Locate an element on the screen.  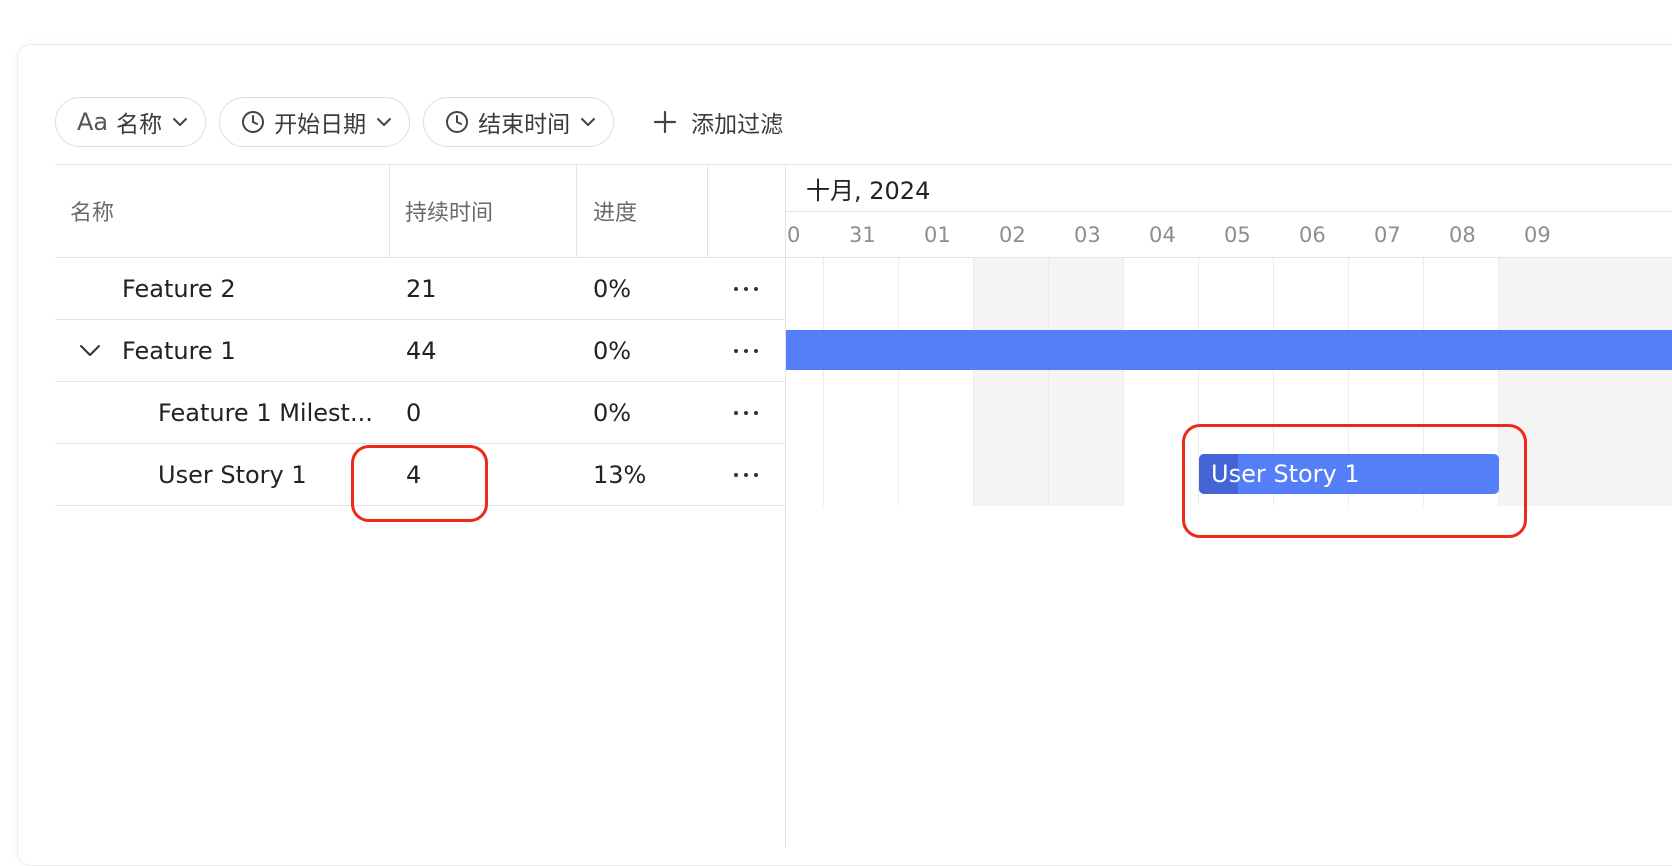
table-row: Feature 2 21 0% is located at coordinates (420, 289).